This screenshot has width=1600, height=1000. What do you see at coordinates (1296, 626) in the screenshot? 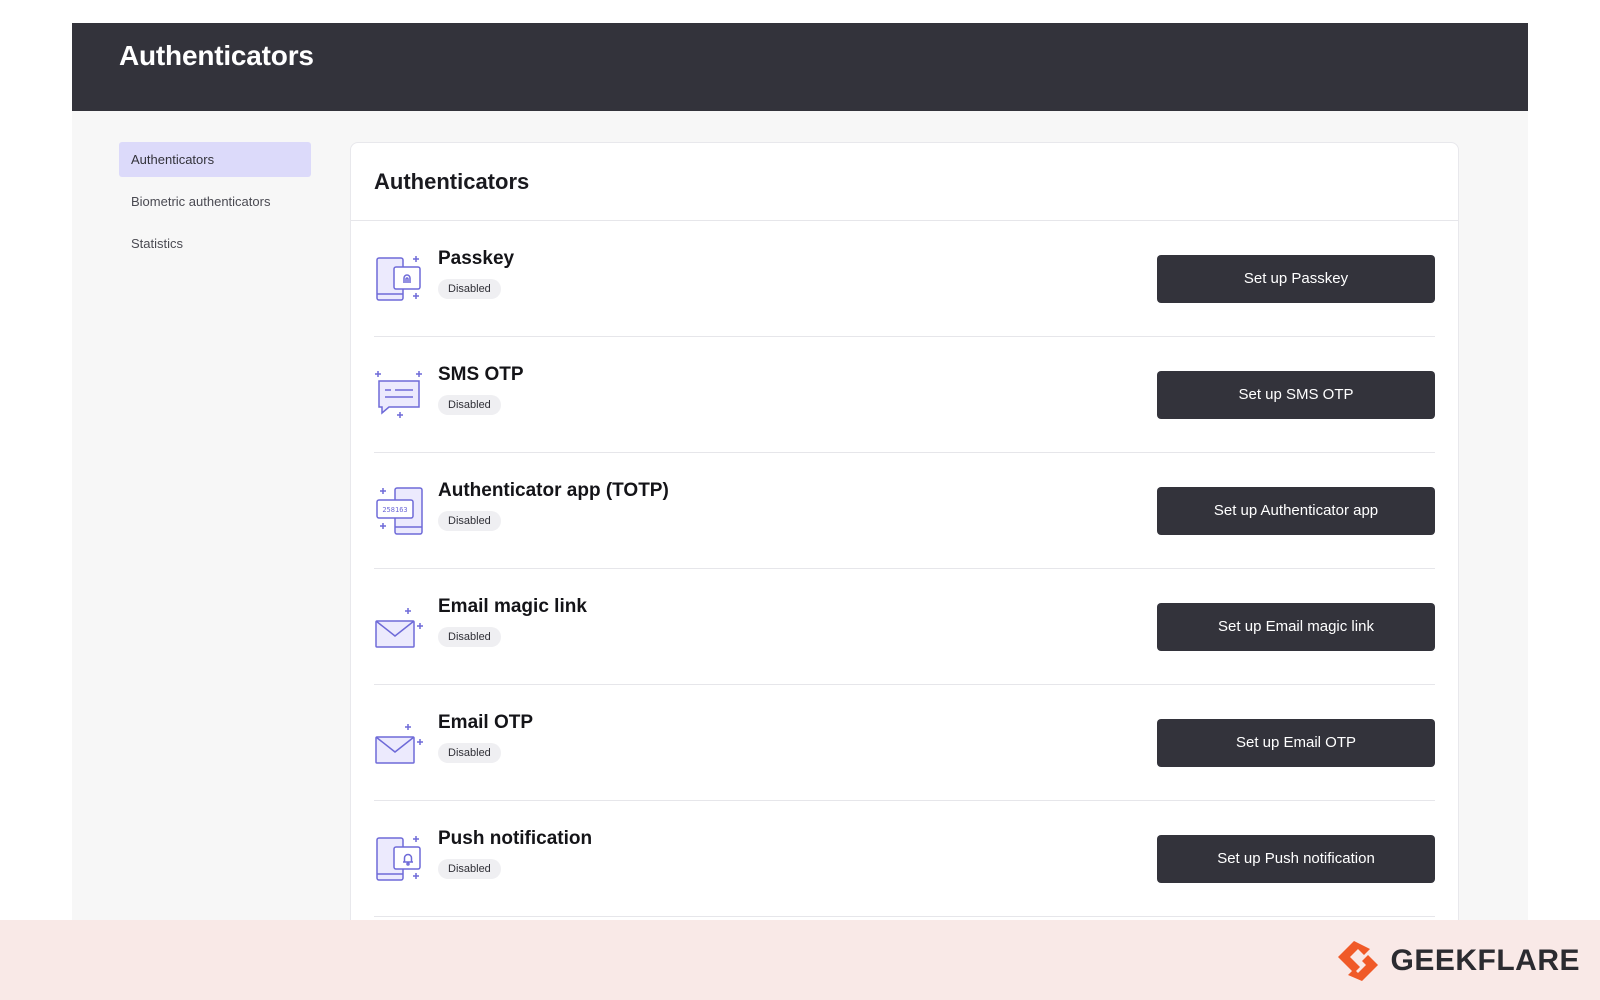
I see `setup-email-magic-link-button: Set up Email magic link` at bounding box center [1296, 626].